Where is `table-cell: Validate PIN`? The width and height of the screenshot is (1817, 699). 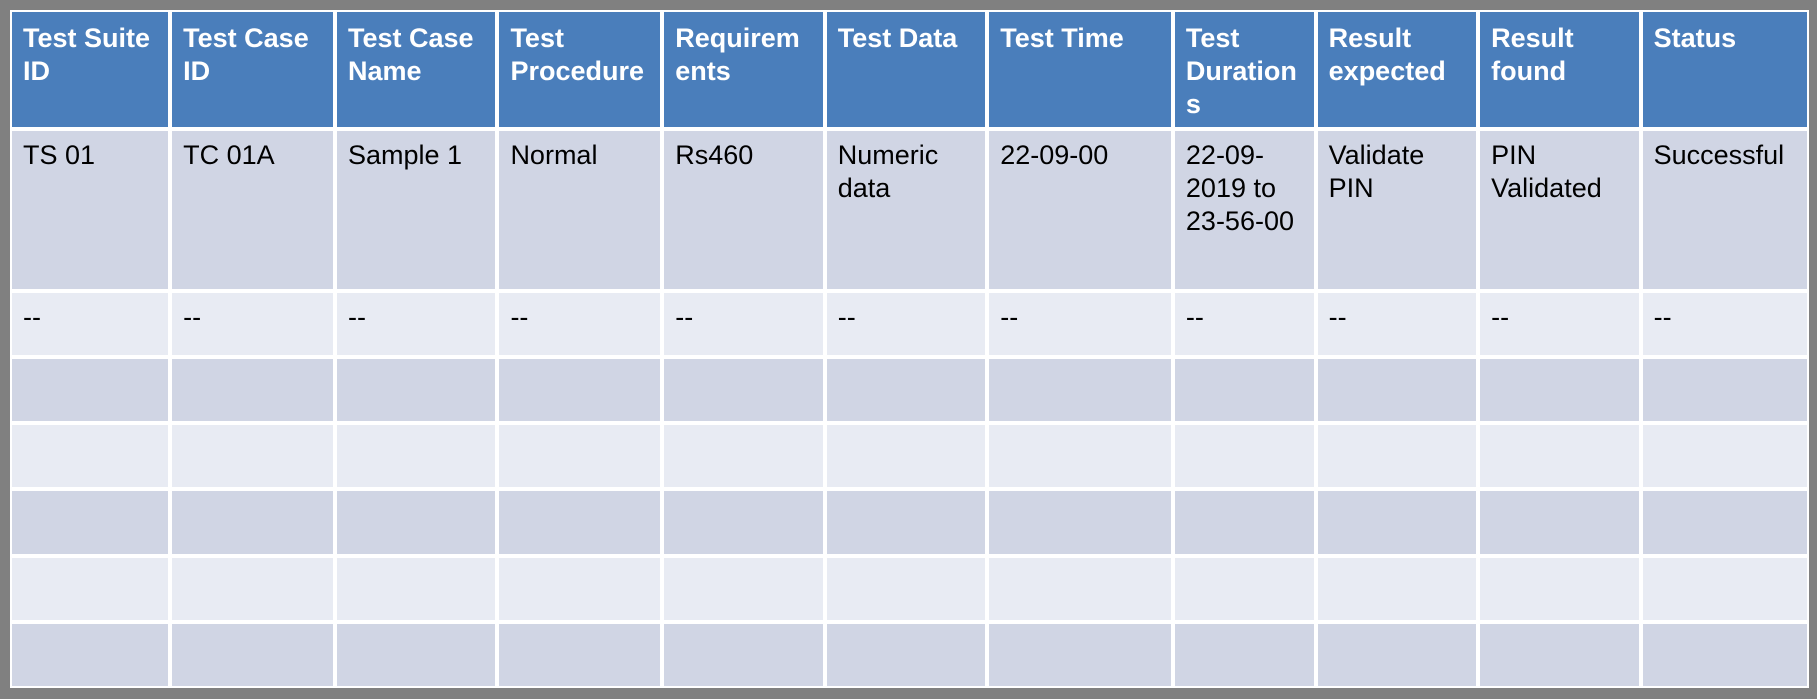 table-cell: Validate PIN is located at coordinates (1397, 210).